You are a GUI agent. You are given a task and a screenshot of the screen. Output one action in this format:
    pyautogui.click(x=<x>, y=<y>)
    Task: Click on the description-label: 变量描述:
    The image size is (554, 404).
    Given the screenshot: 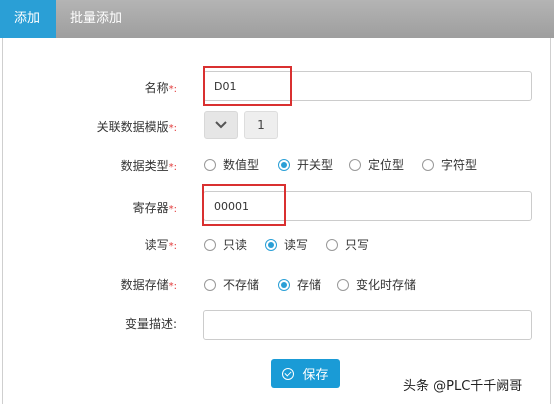 What is the action you would take?
    pyautogui.click(x=150, y=324)
    